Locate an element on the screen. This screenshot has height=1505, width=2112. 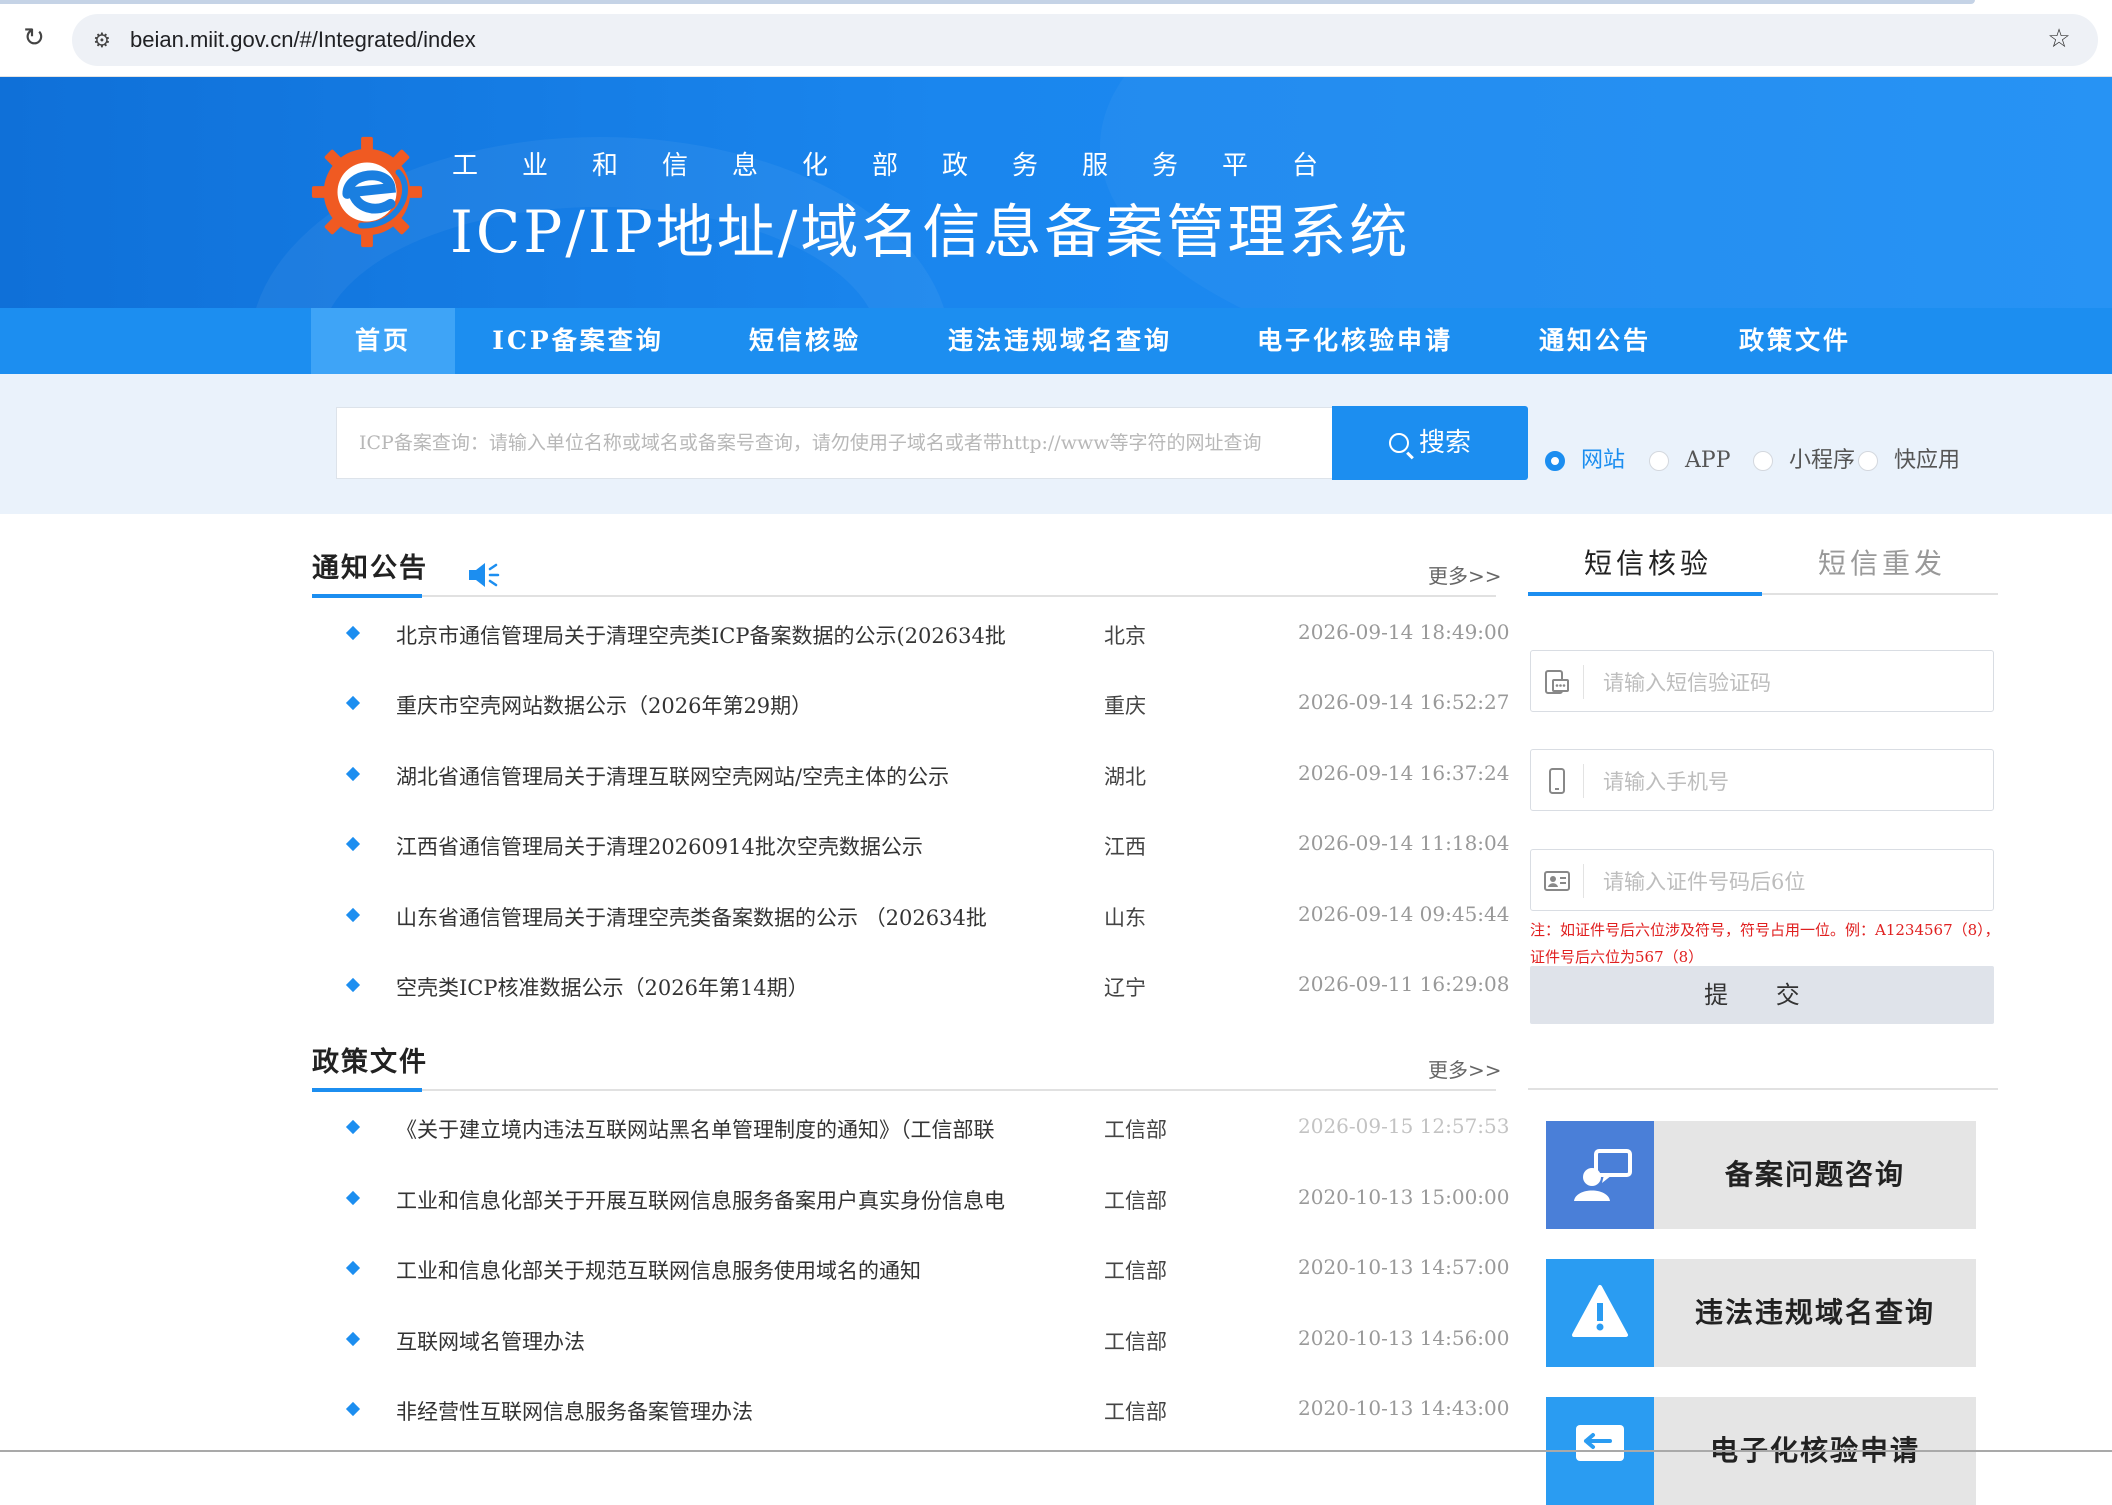
phone-icon is located at coordinates (1557, 781).